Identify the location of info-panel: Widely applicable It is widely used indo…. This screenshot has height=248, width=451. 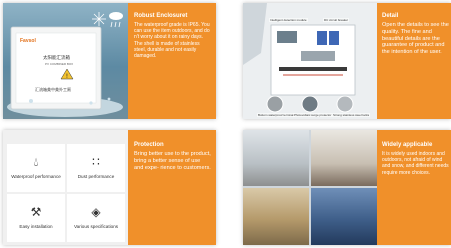
(414, 187).